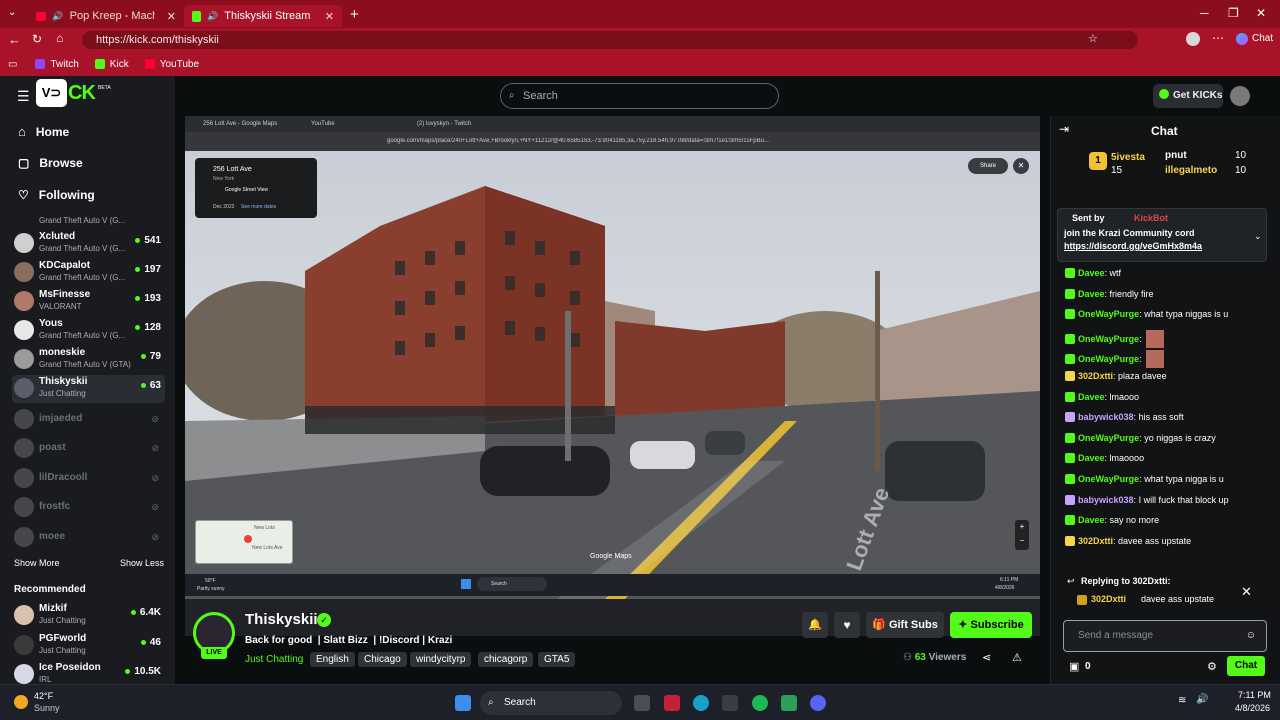 This screenshot has height=720, width=1280. What do you see at coordinates (815, 625) in the screenshot?
I see `notifications-button: 🔔` at bounding box center [815, 625].